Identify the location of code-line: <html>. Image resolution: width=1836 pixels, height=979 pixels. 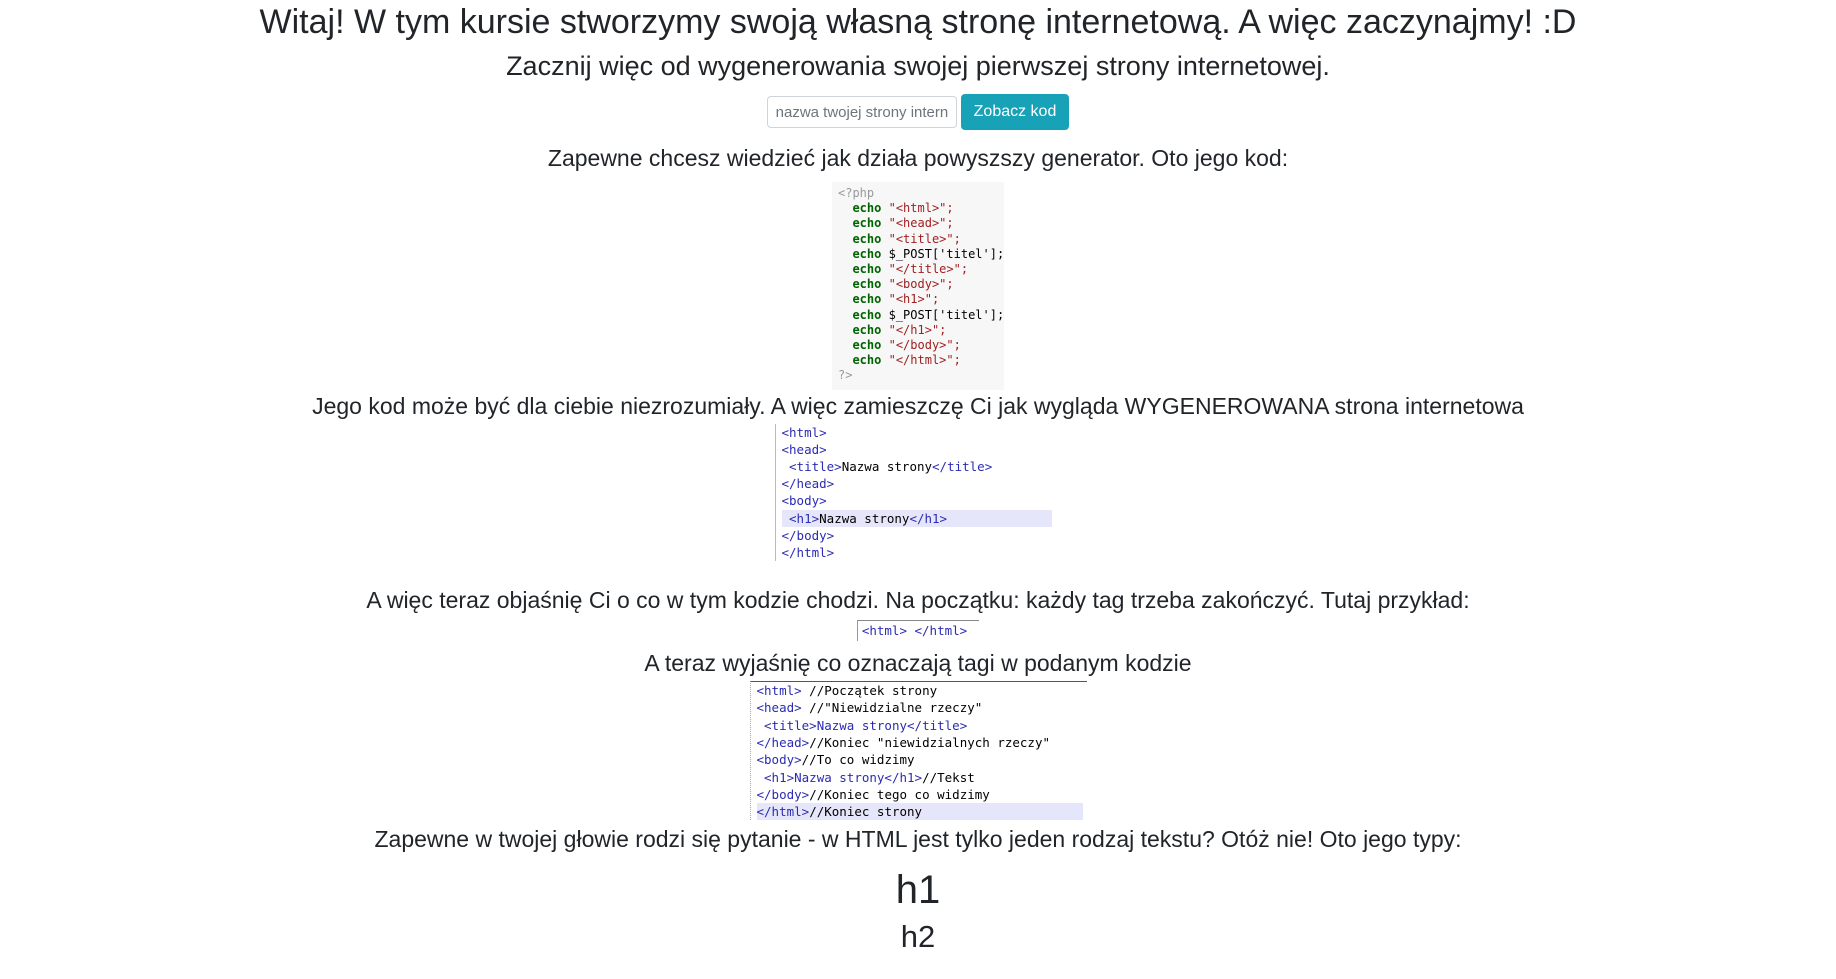
(804, 432).